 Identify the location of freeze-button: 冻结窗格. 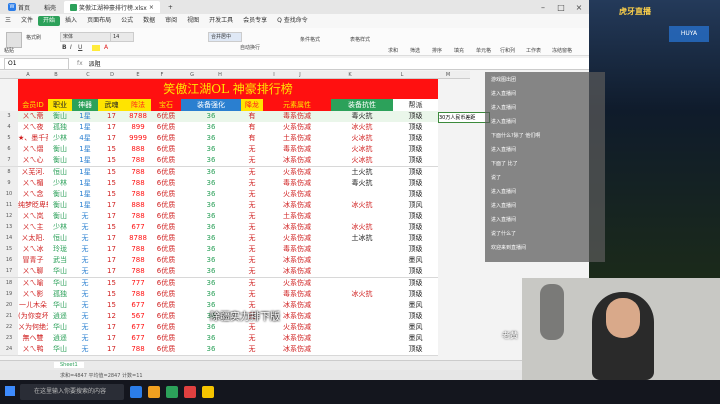
(562, 50).